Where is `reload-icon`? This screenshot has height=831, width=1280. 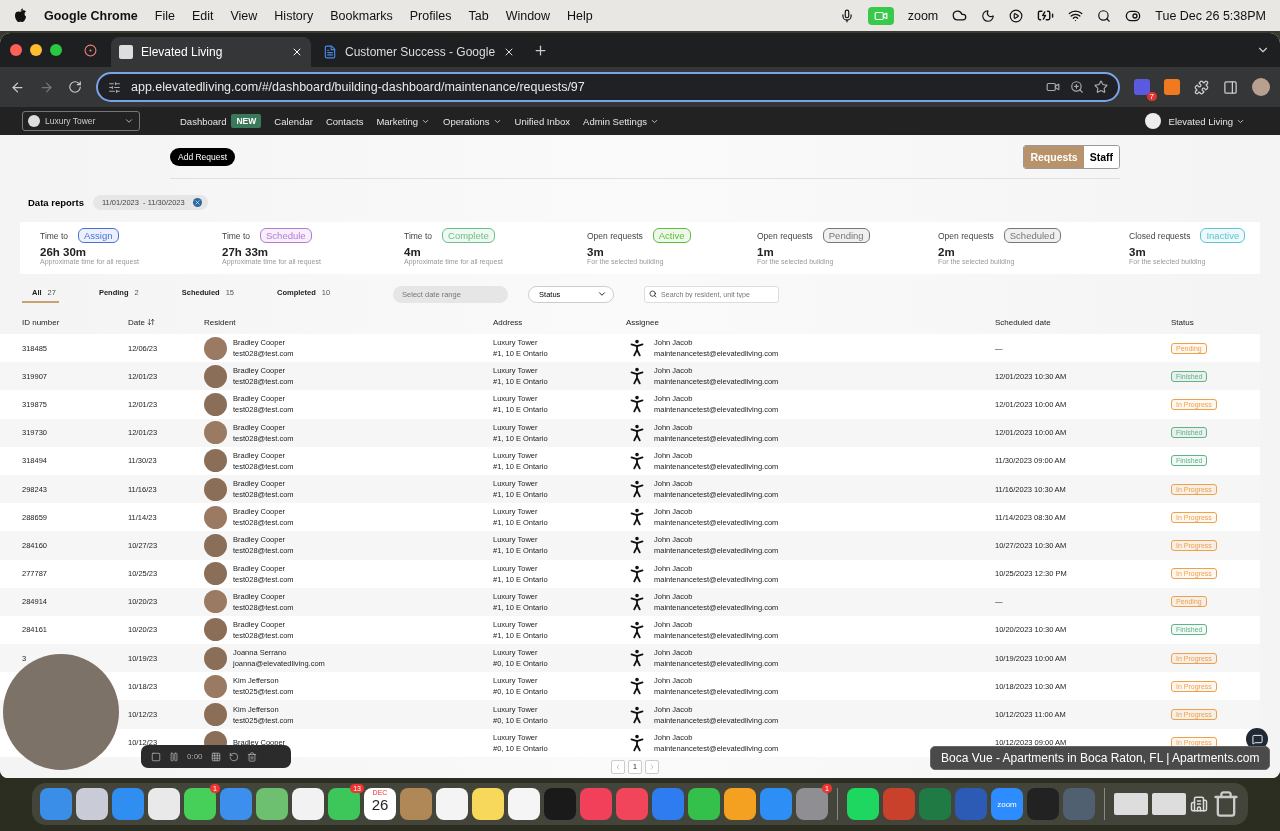
reload-icon is located at coordinates (75, 87).